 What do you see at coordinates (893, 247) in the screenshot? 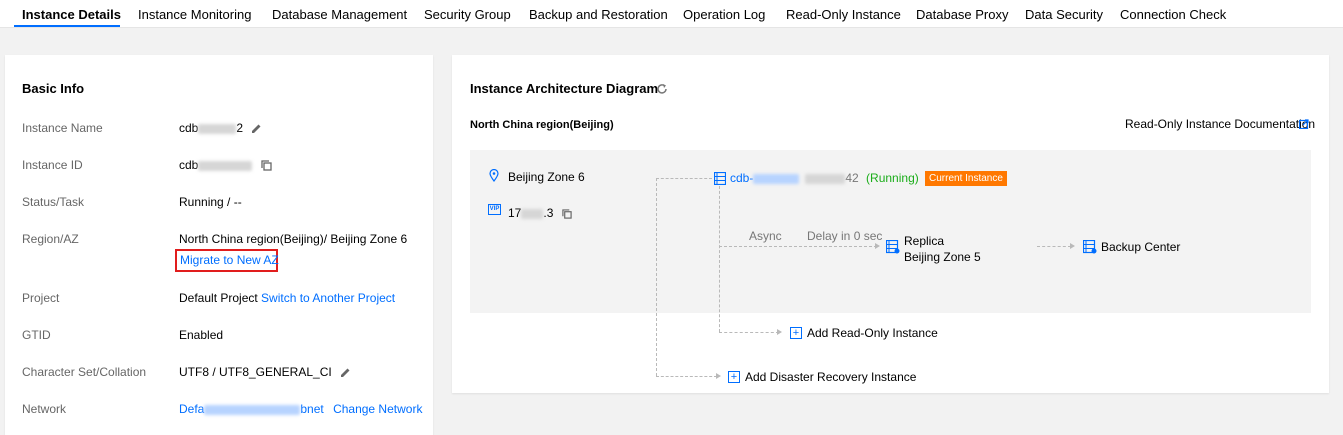
I see `replica-icon` at bounding box center [893, 247].